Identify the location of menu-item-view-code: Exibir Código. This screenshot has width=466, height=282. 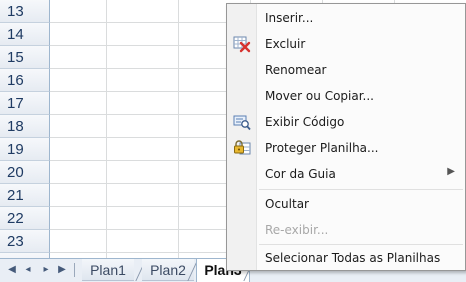
(346, 122).